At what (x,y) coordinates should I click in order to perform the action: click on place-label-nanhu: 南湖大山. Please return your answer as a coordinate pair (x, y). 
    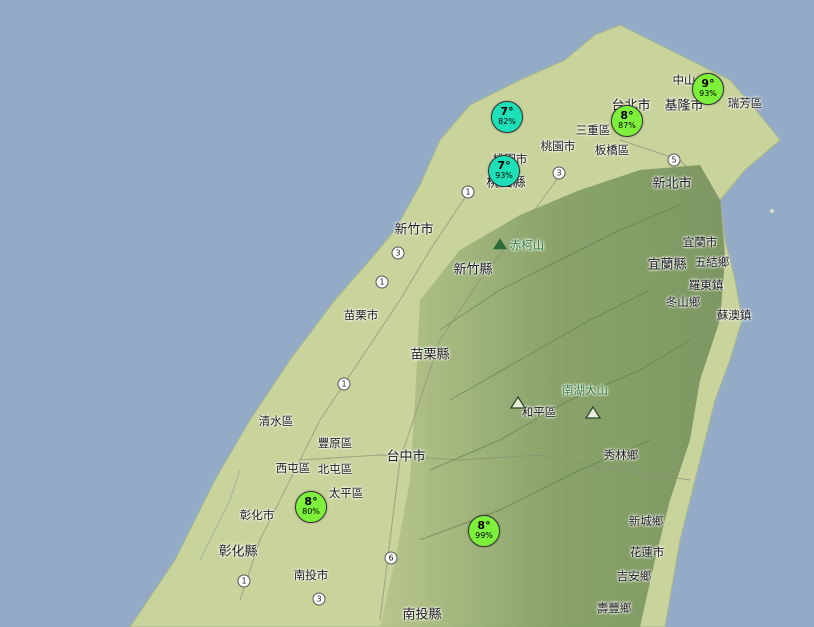
    Looking at the image, I should click on (585, 390).